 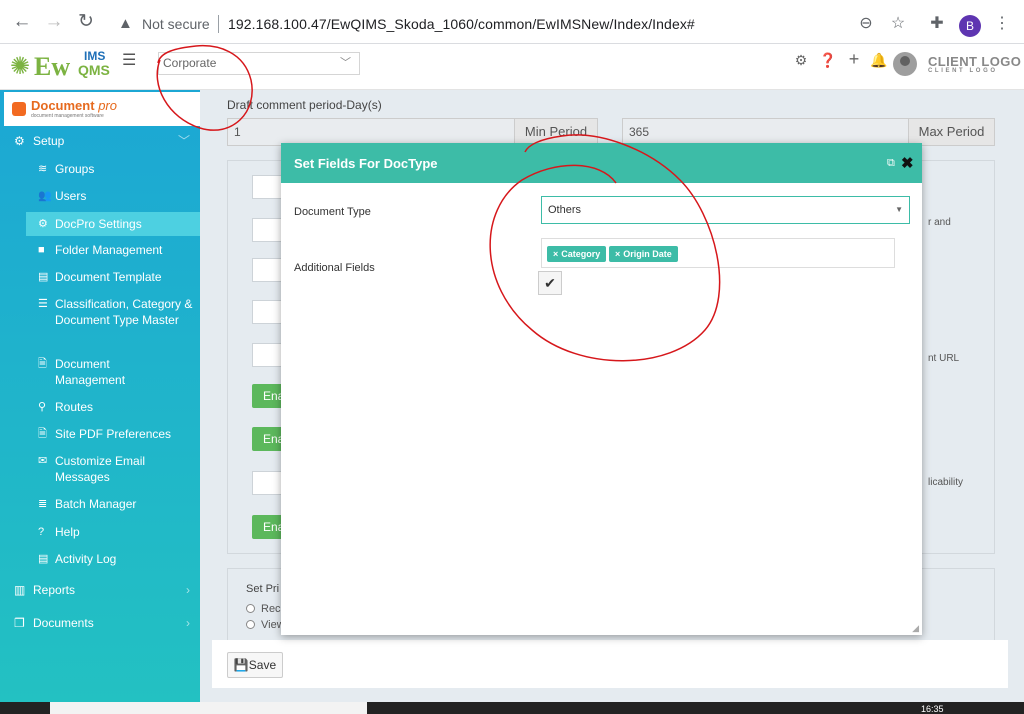 What do you see at coordinates (63, 105) in the screenshot?
I see `docpro-brand-main: Document` at bounding box center [63, 105].